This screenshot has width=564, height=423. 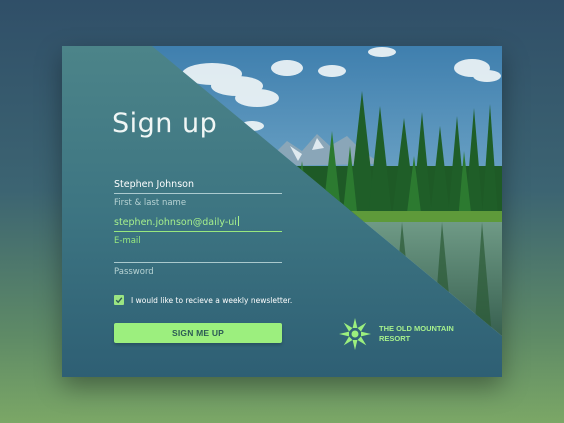 I want to click on name-input: Stephen Johnson, so click(x=198, y=184).